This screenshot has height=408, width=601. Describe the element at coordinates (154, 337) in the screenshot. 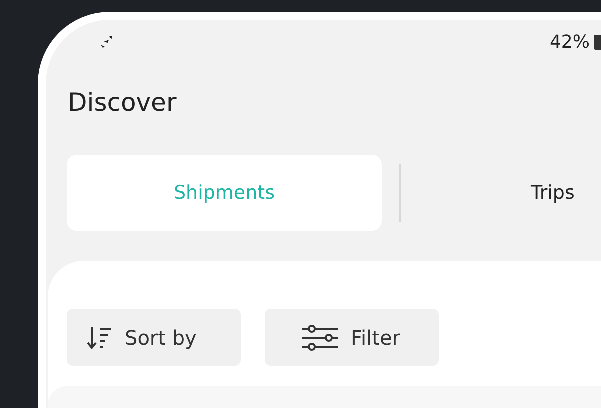

I see `sort-button: Sort by` at that location.